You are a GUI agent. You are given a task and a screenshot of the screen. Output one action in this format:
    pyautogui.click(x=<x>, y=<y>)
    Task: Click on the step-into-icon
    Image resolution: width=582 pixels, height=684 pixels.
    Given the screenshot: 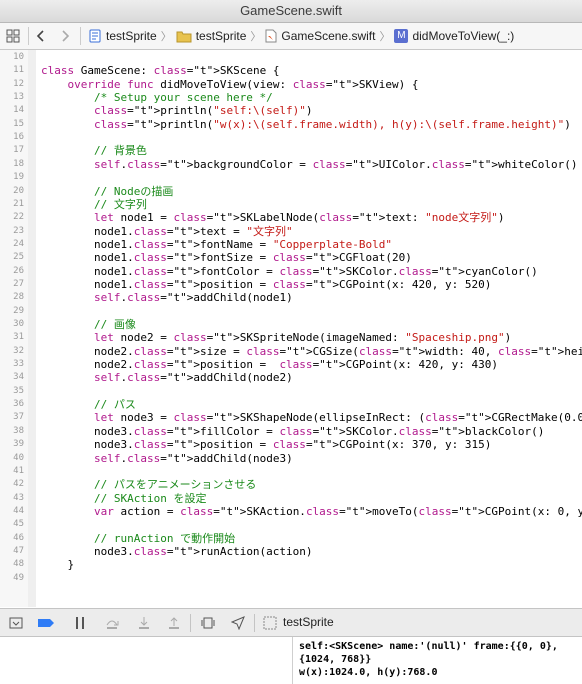 What is the action you would take?
    pyautogui.click(x=144, y=623)
    